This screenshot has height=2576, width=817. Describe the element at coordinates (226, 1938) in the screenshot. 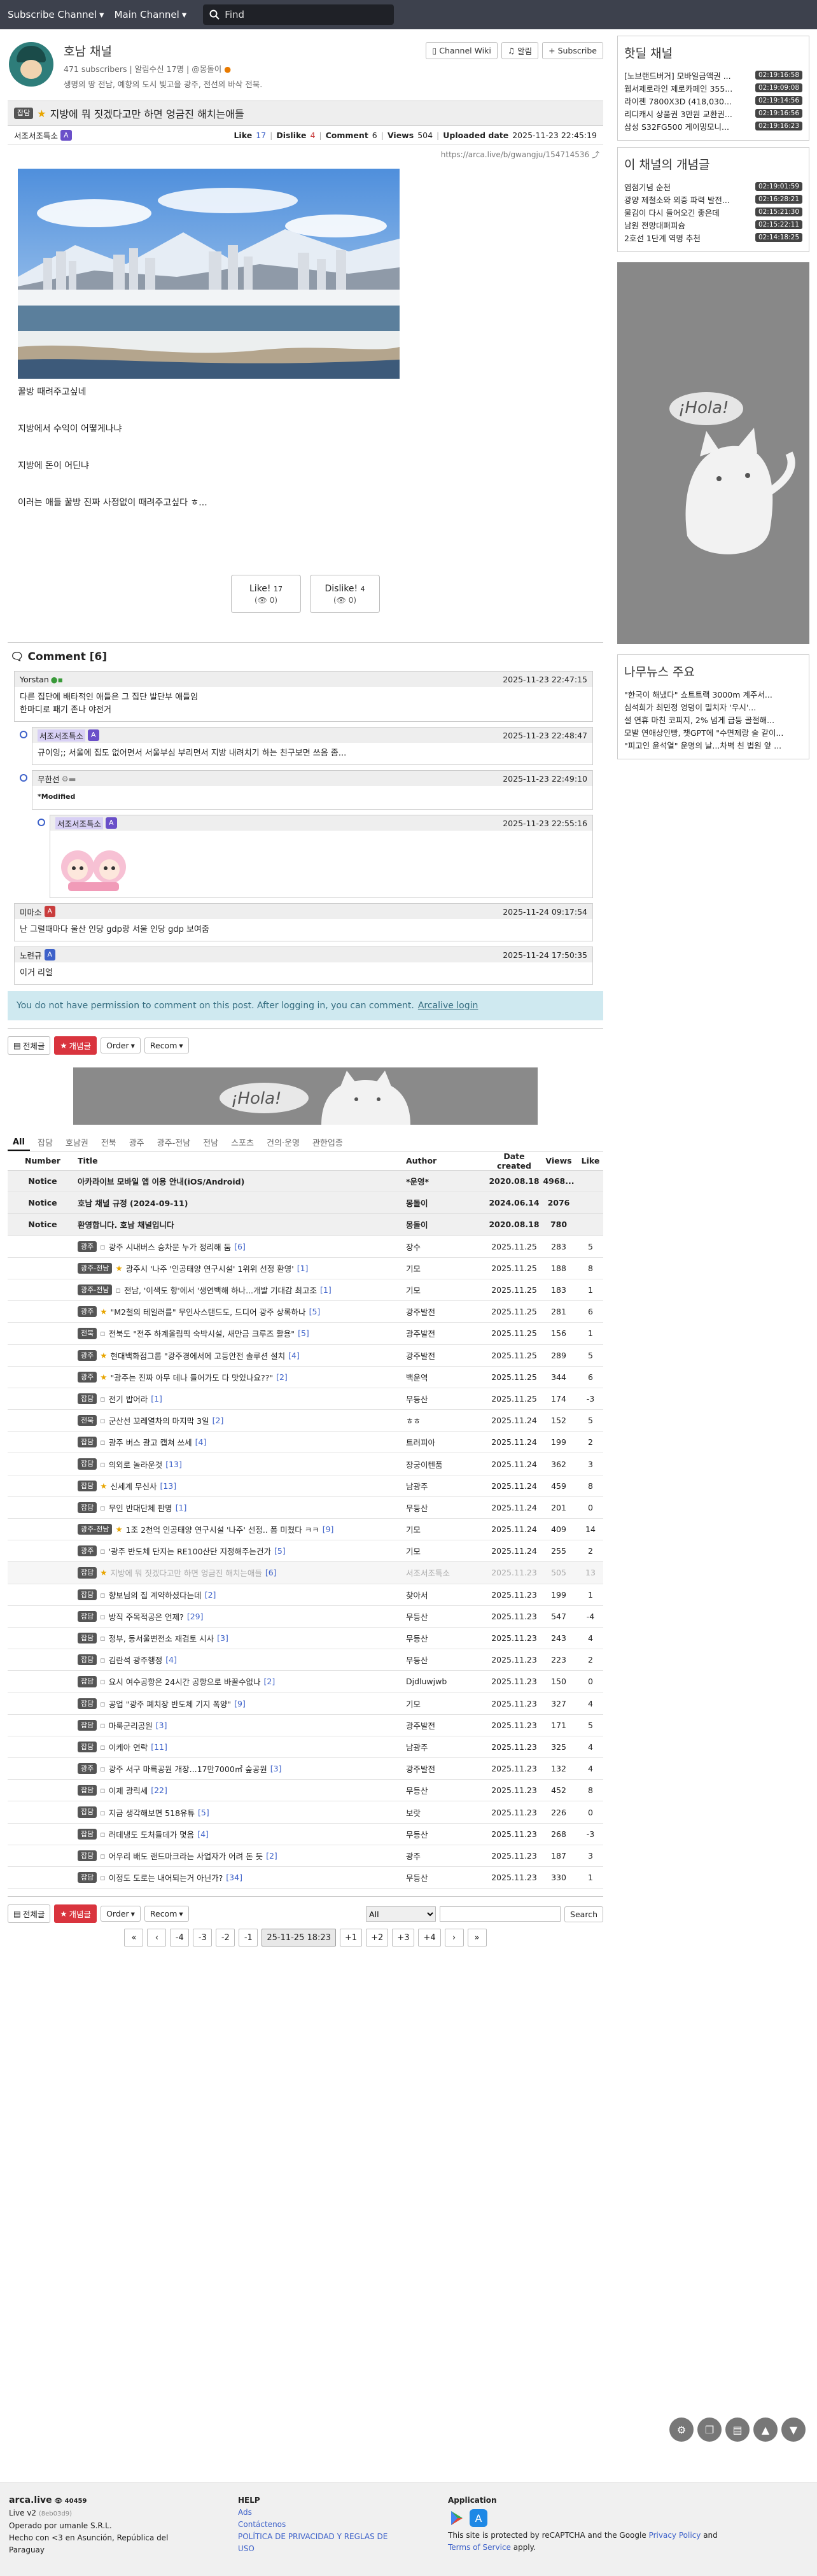

I see `page-button: -2` at that location.